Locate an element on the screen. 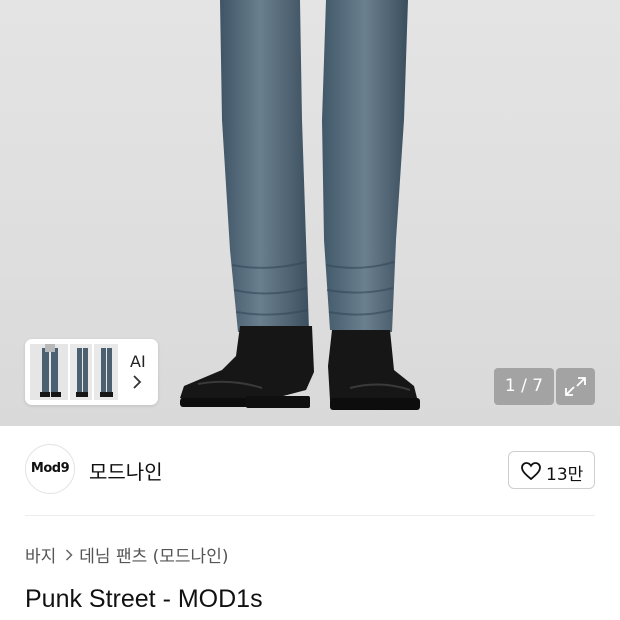 The image size is (620, 620). thumbnail-strip is located at coordinates (91, 372).